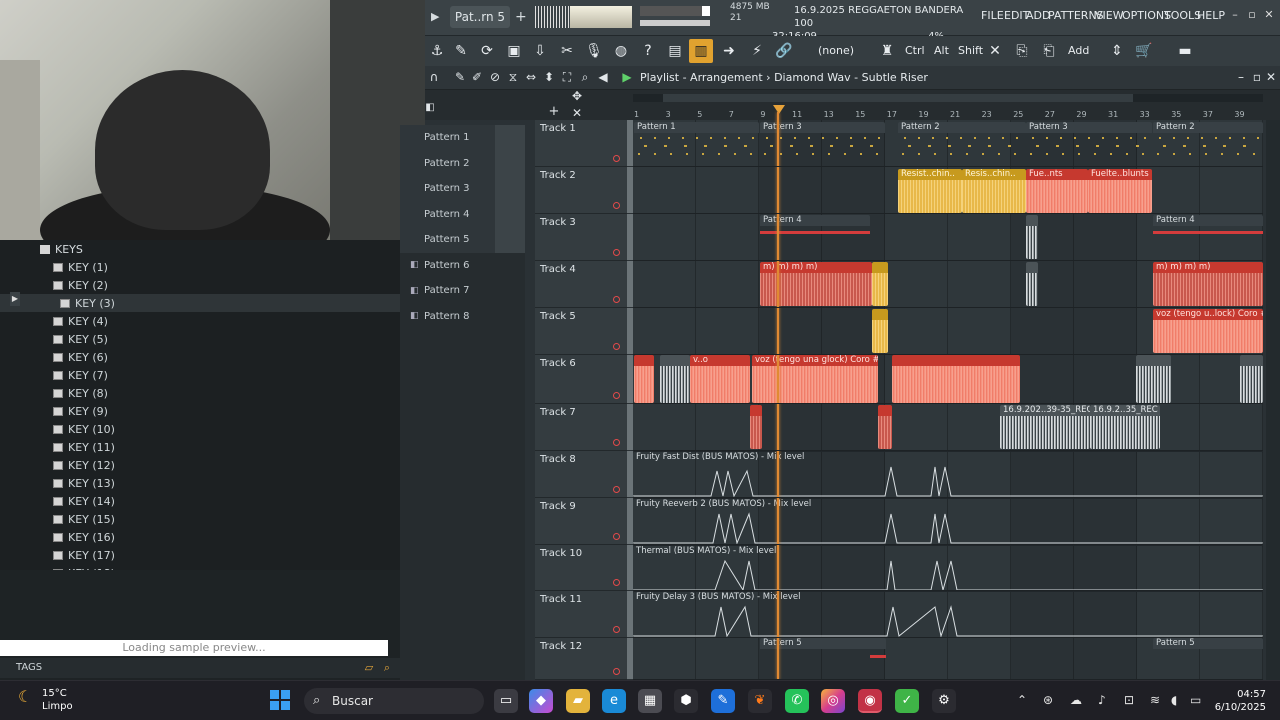 This screenshot has width=1280, height=720. I want to click on save-icon: ▣, so click(514, 51).